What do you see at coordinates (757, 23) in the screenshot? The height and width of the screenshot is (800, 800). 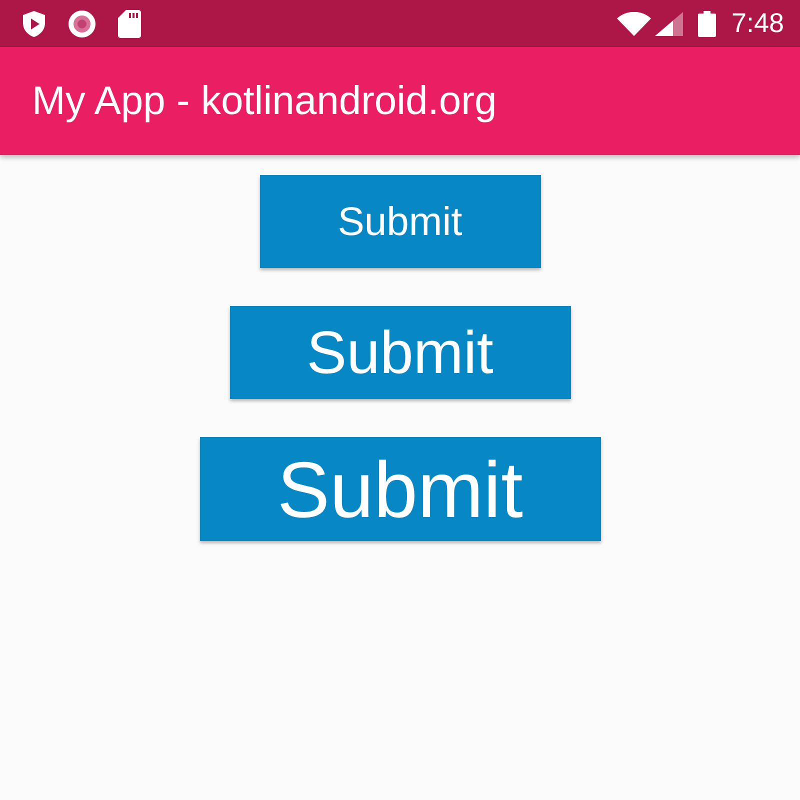 I see `status-time: 7:48` at bounding box center [757, 23].